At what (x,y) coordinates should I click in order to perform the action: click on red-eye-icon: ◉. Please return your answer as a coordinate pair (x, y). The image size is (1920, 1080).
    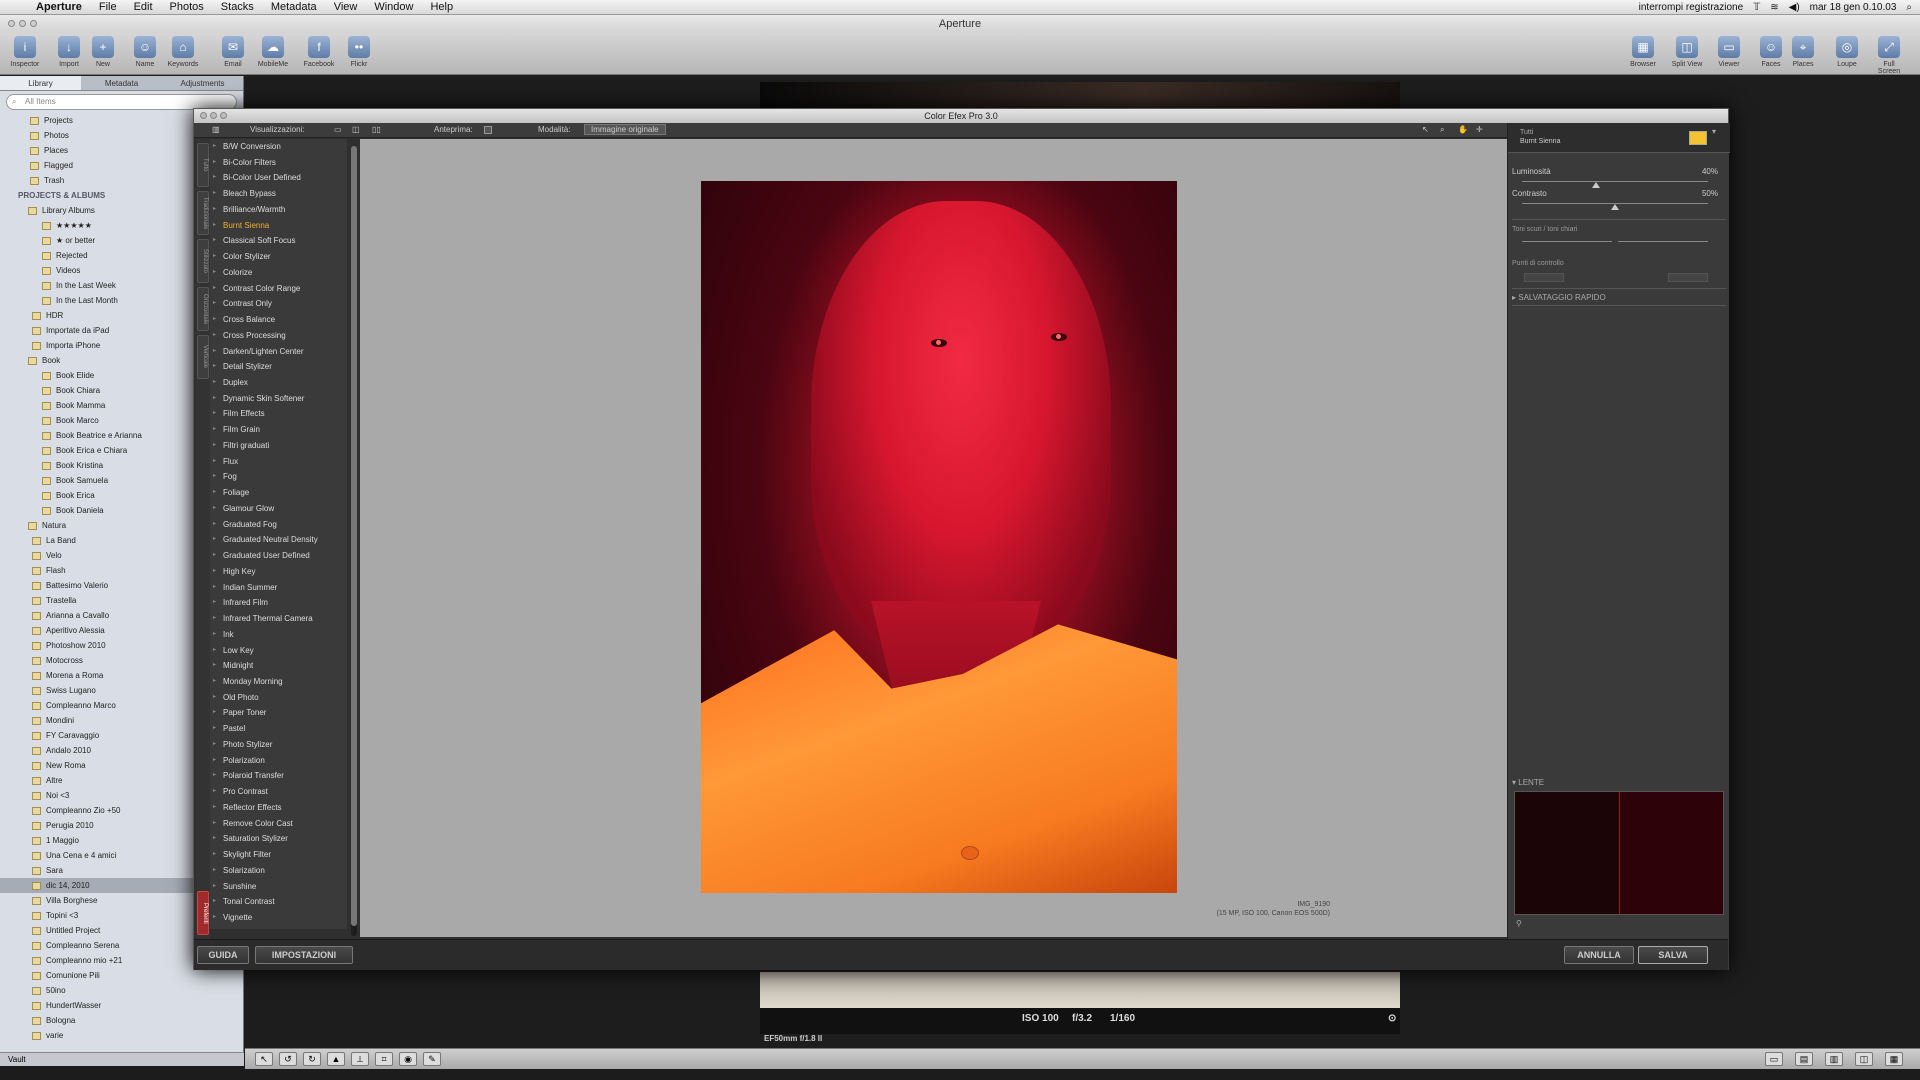
    Looking at the image, I should click on (408, 1059).